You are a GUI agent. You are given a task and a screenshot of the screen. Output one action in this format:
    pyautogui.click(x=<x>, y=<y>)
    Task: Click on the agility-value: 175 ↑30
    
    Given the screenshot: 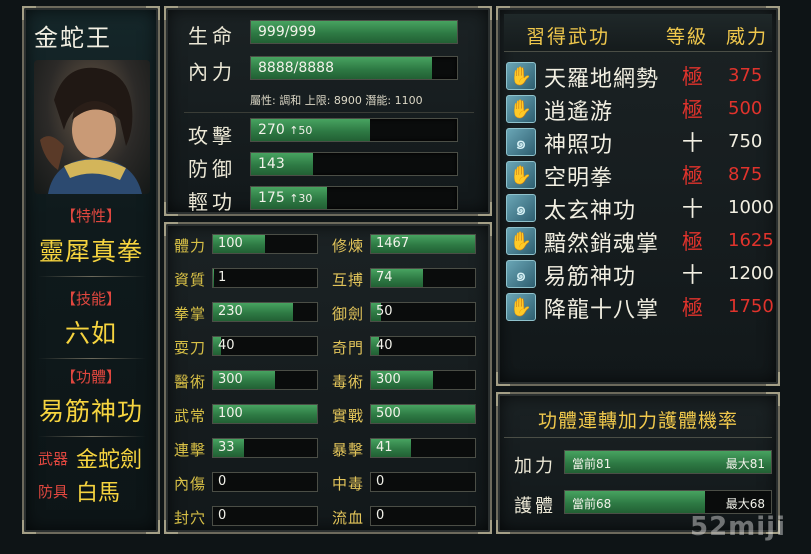 What is the action you would take?
    pyautogui.click(x=285, y=198)
    